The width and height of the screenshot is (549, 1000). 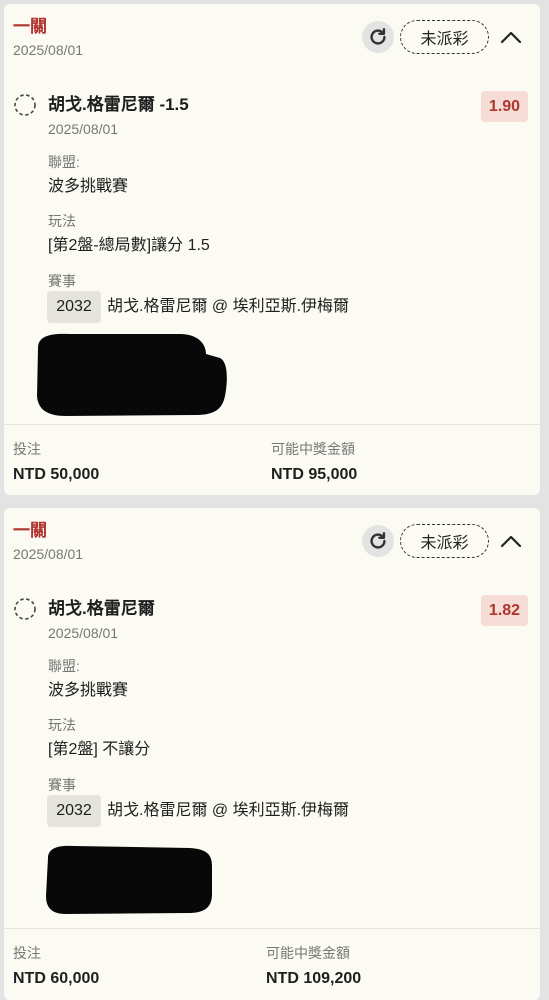 What do you see at coordinates (101, 608) in the screenshot?
I see `selection-name: 胡戈.格雷尼爾` at bounding box center [101, 608].